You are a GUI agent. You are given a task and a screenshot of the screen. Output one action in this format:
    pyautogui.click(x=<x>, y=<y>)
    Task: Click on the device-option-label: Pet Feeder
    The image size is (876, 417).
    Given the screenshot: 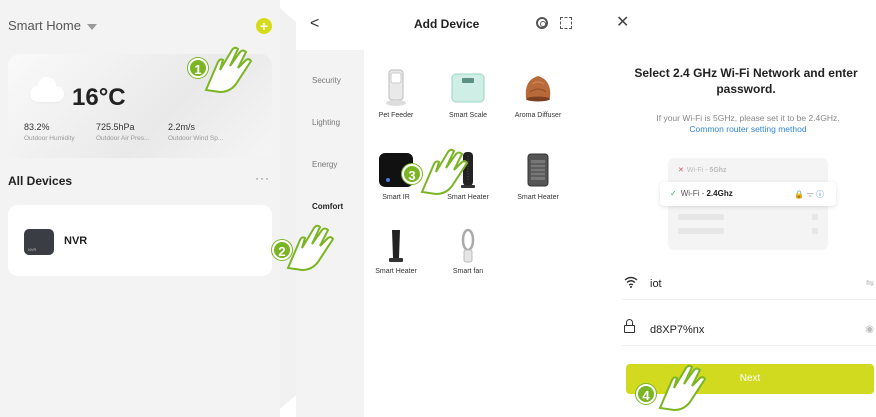 What is the action you would take?
    pyautogui.click(x=396, y=115)
    